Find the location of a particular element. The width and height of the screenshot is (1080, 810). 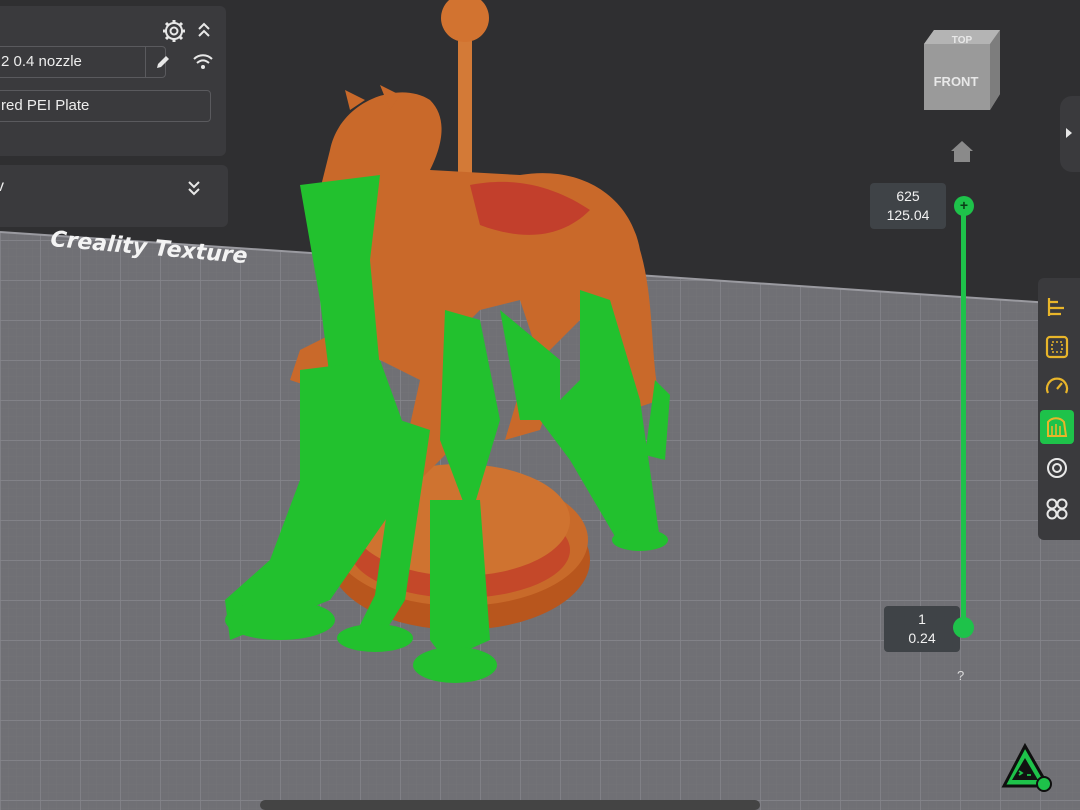

wifi-icon is located at coordinates (203, 62).